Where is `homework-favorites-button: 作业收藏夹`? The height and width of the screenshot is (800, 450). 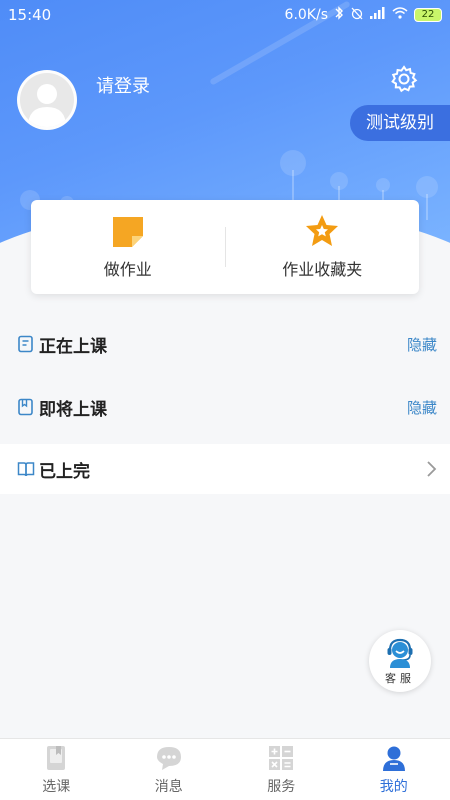 homework-favorites-button: 作业收藏夹 is located at coordinates (323, 247).